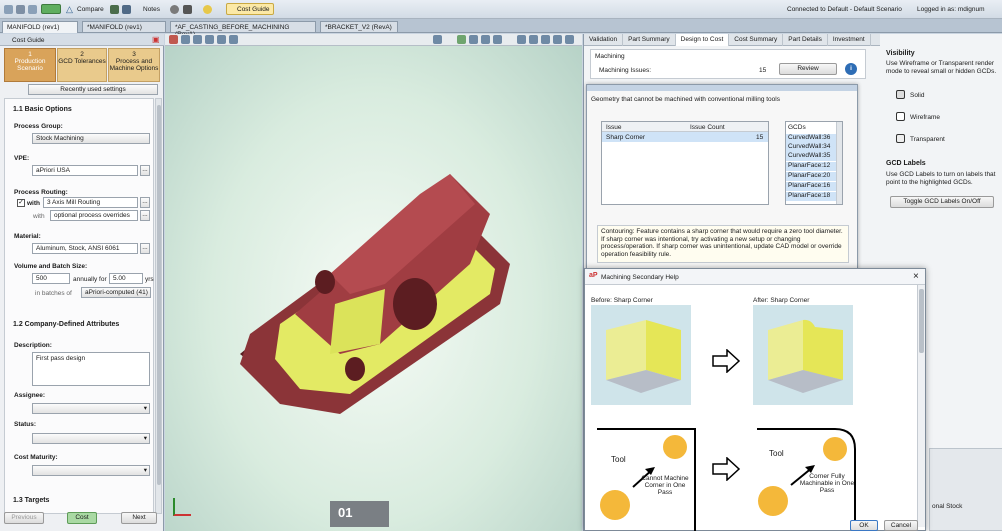  I want to click on toggle-gcd-labels-button: Toggle GCD Labels On/Off, so click(942, 202).